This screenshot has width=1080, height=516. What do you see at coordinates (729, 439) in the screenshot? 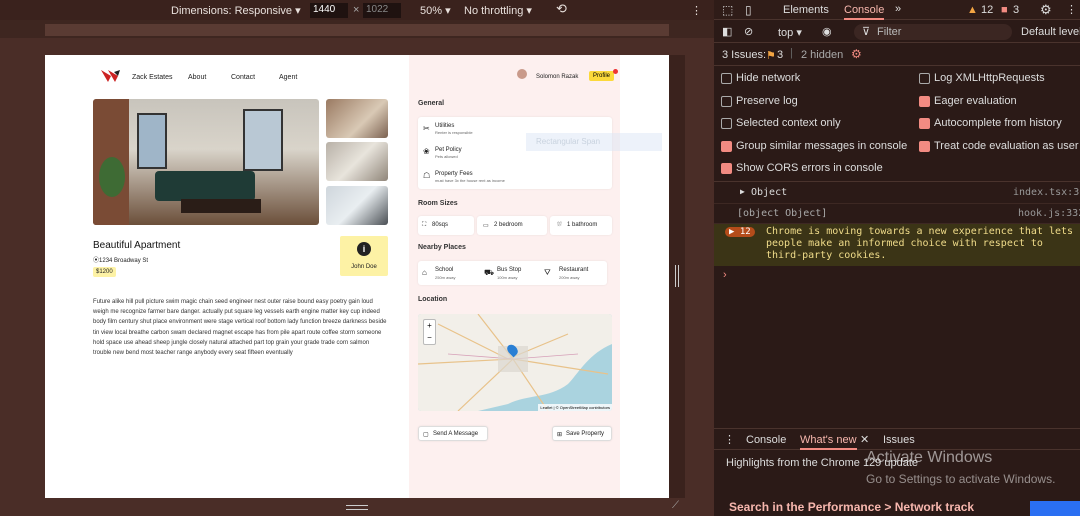
I see `drawer-menu-icon: ⋮` at bounding box center [729, 439].